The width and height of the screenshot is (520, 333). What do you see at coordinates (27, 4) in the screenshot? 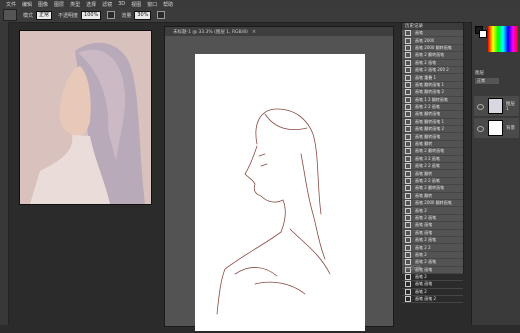
I see `menu-edit: 编辑` at bounding box center [27, 4].